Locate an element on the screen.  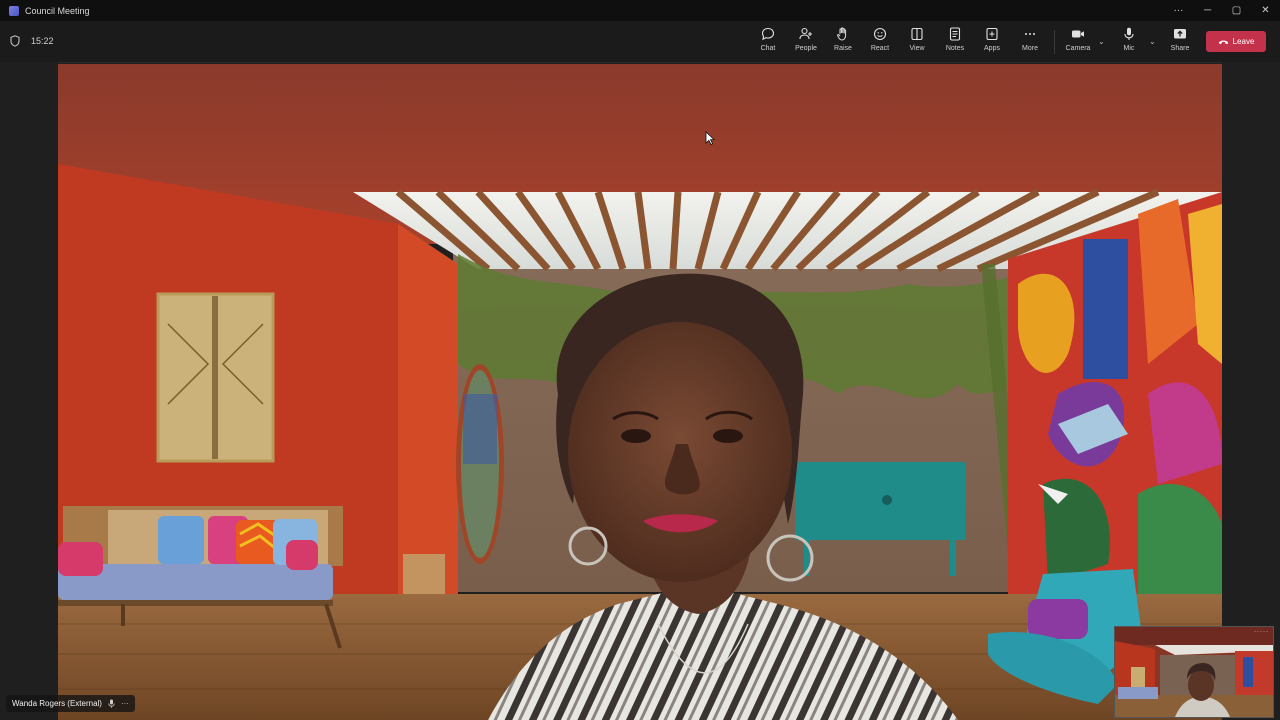
camera-icon is located at coordinates (1078, 34).